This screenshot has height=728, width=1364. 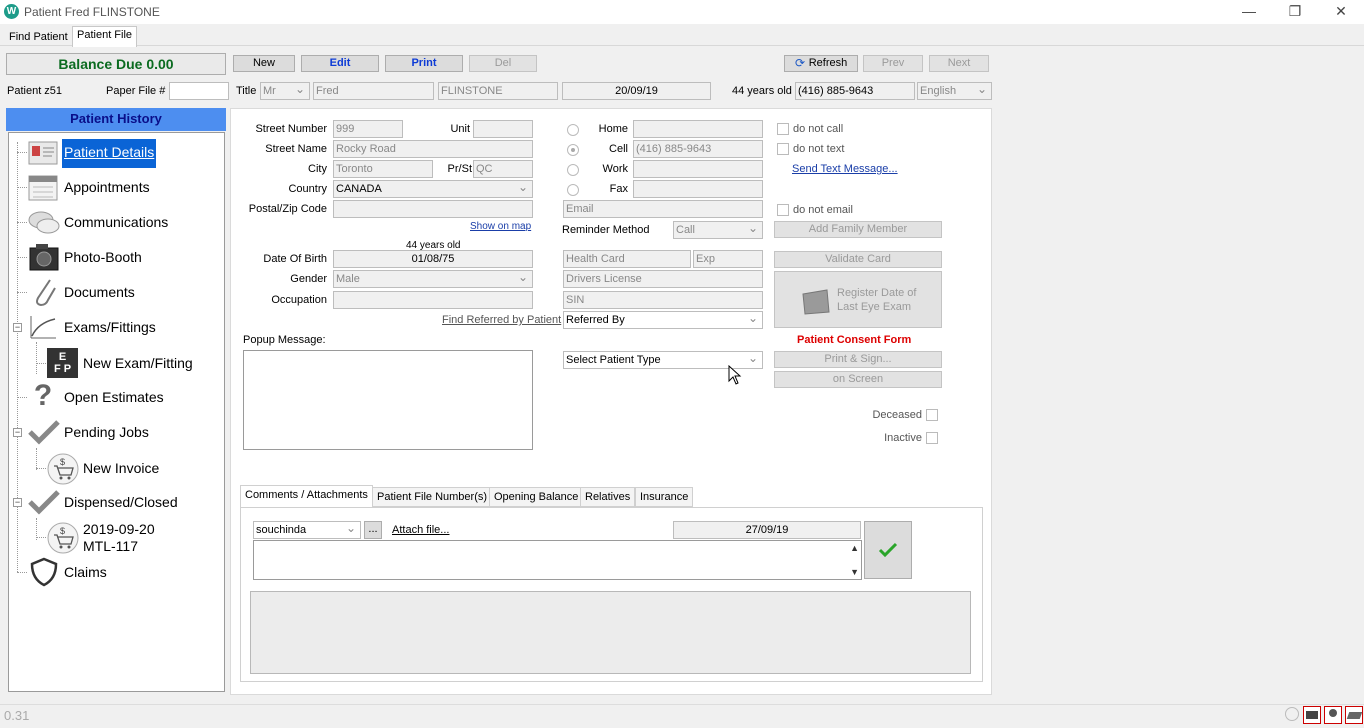 What do you see at coordinates (109, 153) in the screenshot?
I see `sidebar-item-patient-details: Patient Details` at bounding box center [109, 153].